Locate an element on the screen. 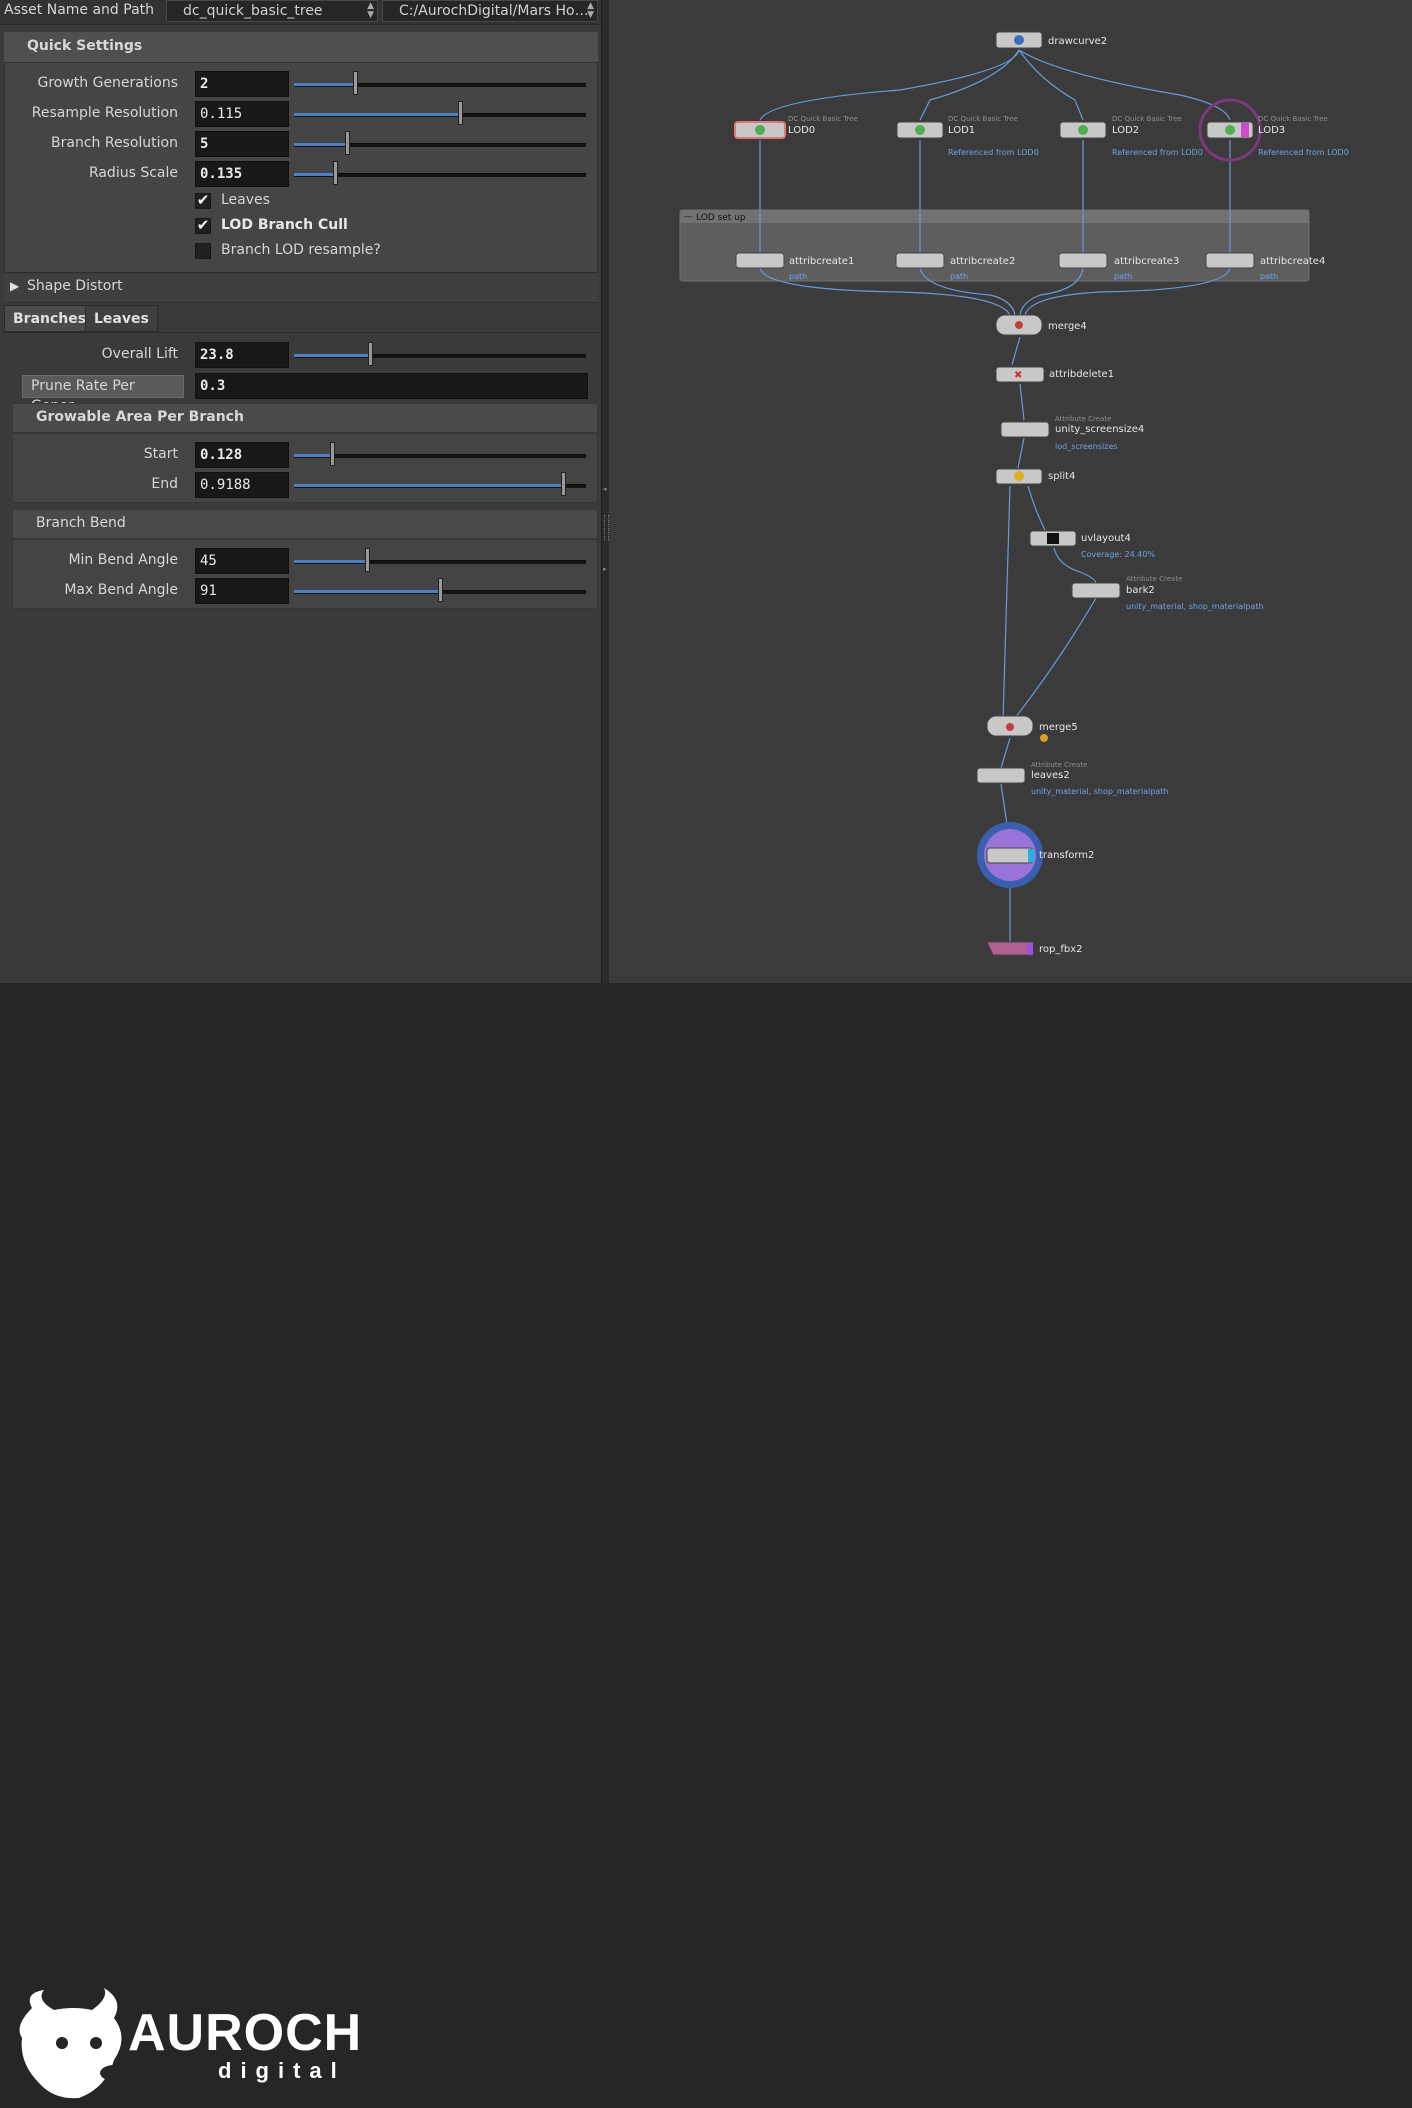 This screenshot has width=1412, height=2108. lod0-type: DC Quick Basic Tree is located at coordinates (823, 119).